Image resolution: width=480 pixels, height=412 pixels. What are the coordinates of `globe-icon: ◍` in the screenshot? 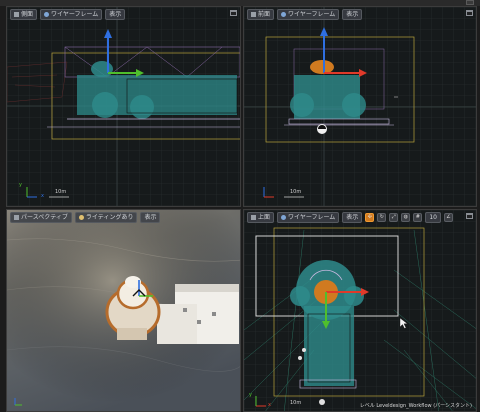 It's located at (405, 217).